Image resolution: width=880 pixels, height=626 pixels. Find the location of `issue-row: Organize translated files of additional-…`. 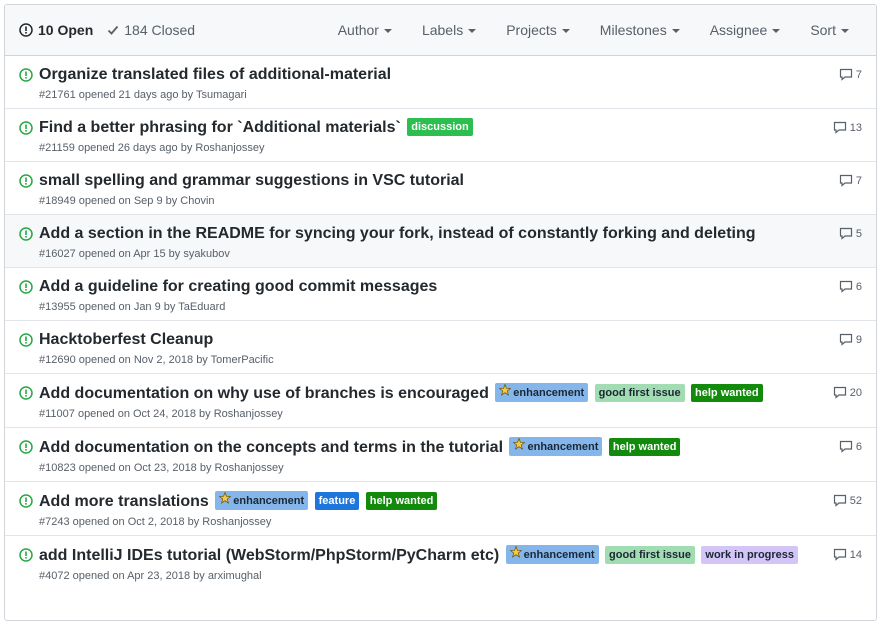

issue-row: Organize translated files of additional-… is located at coordinates (440, 82).